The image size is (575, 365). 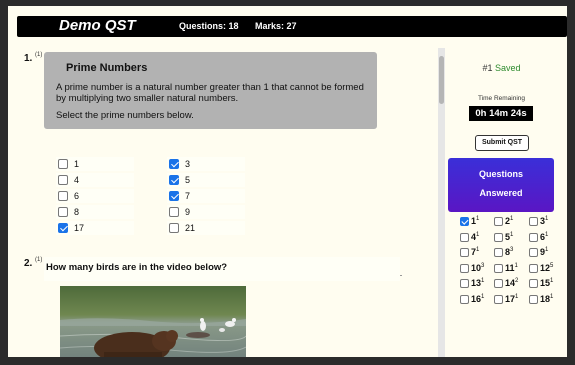 I want to click on question-nav-item: 161, so click(x=475, y=300).